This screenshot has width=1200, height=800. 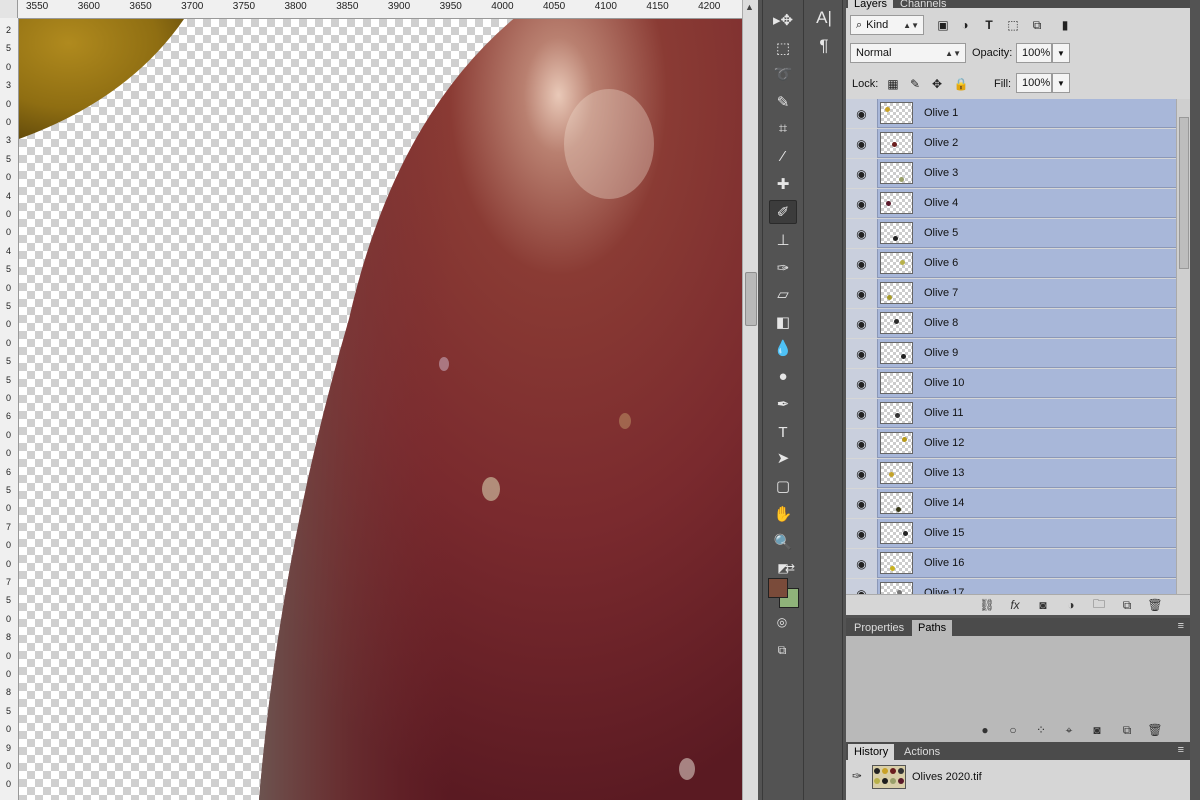 What do you see at coordinates (1041, 730) in the screenshot?
I see `load-path-as-selection-icon: ⁘` at bounding box center [1041, 730].